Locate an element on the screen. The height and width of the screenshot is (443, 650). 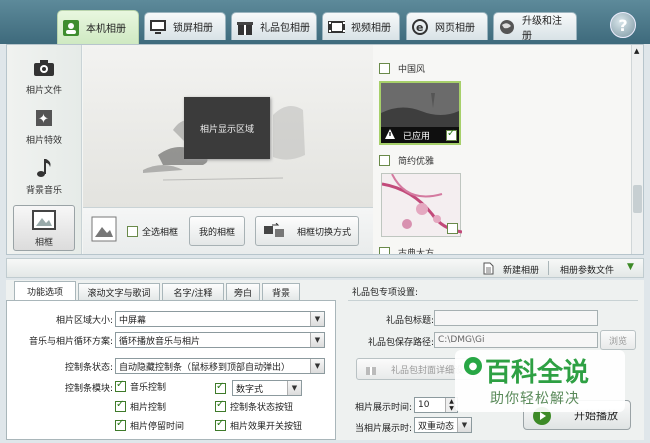
photo-display-placeholder: 相片显示区域 is located at coordinates (227, 128).